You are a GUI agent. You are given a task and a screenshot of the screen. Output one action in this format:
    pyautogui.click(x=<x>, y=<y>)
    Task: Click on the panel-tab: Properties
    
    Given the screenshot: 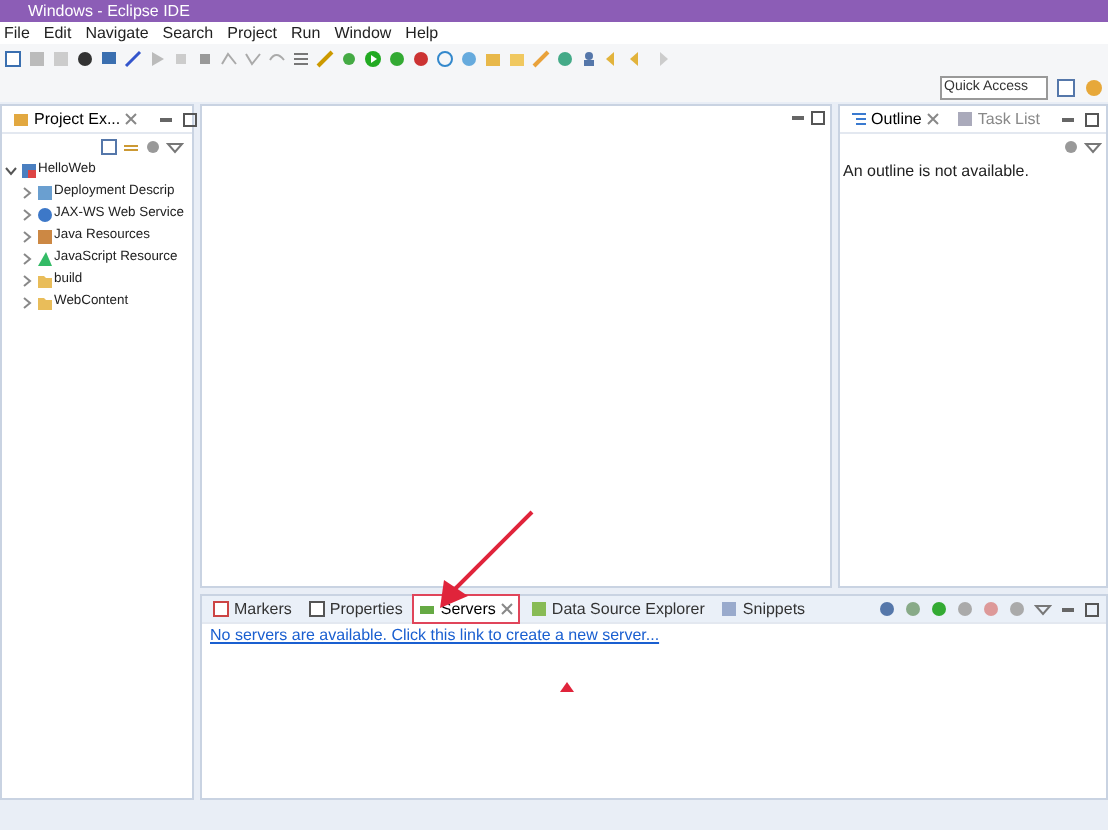 What is the action you would take?
    pyautogui.click(x=355, y=609)
    